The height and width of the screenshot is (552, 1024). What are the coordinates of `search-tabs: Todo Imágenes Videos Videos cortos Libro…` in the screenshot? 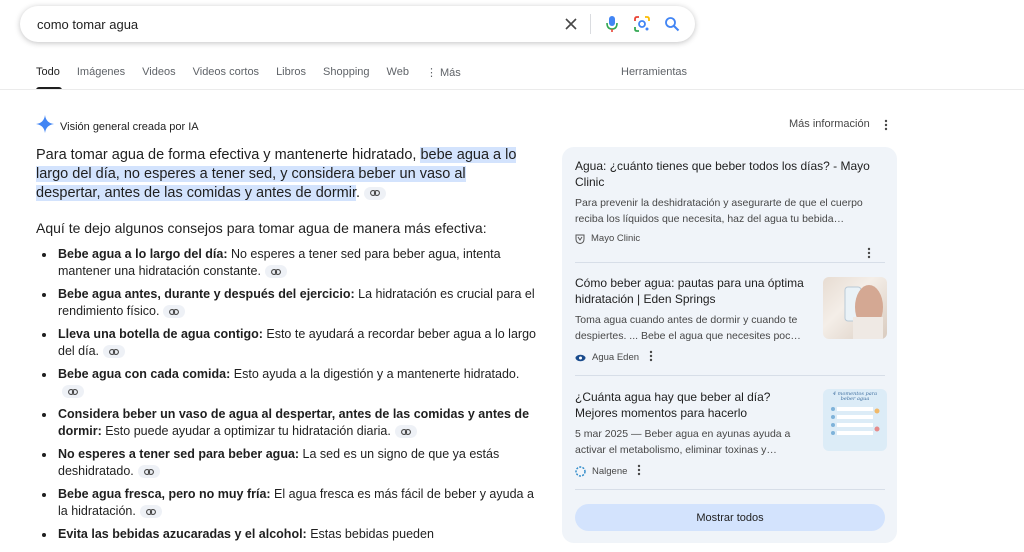 It's located at (530, 78).